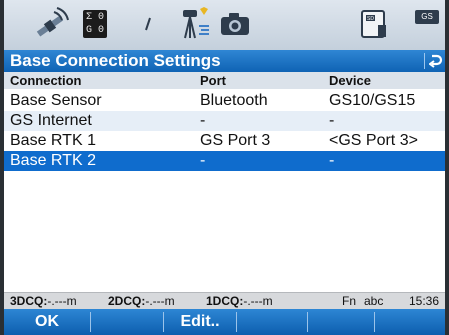  Describe the element at coordinates (224, 61) in the screenshot. I see `title-bar: Base Connection Settings` at that location.